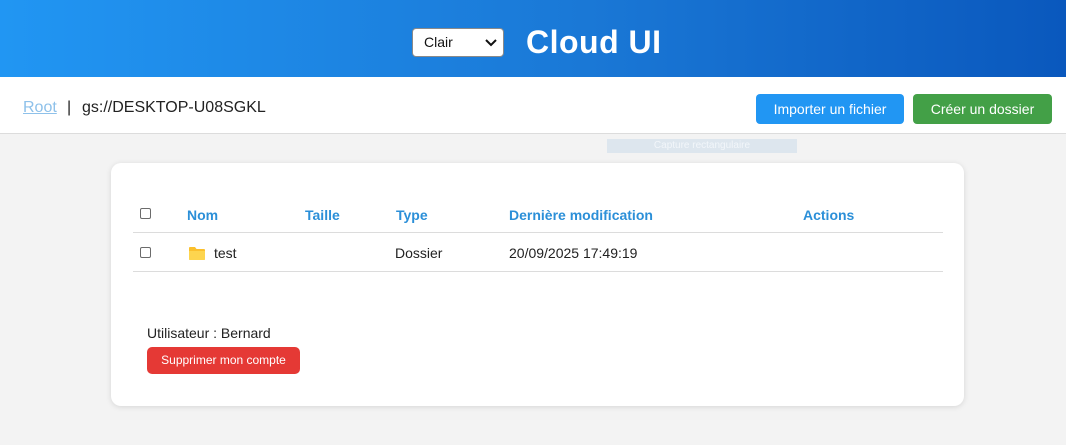 Image resolution: width=1066 pixels, height=445 pixels. Describe the element at coordinates (145, 213) in the screenshot. I see `select-all-checkbox` at that location.